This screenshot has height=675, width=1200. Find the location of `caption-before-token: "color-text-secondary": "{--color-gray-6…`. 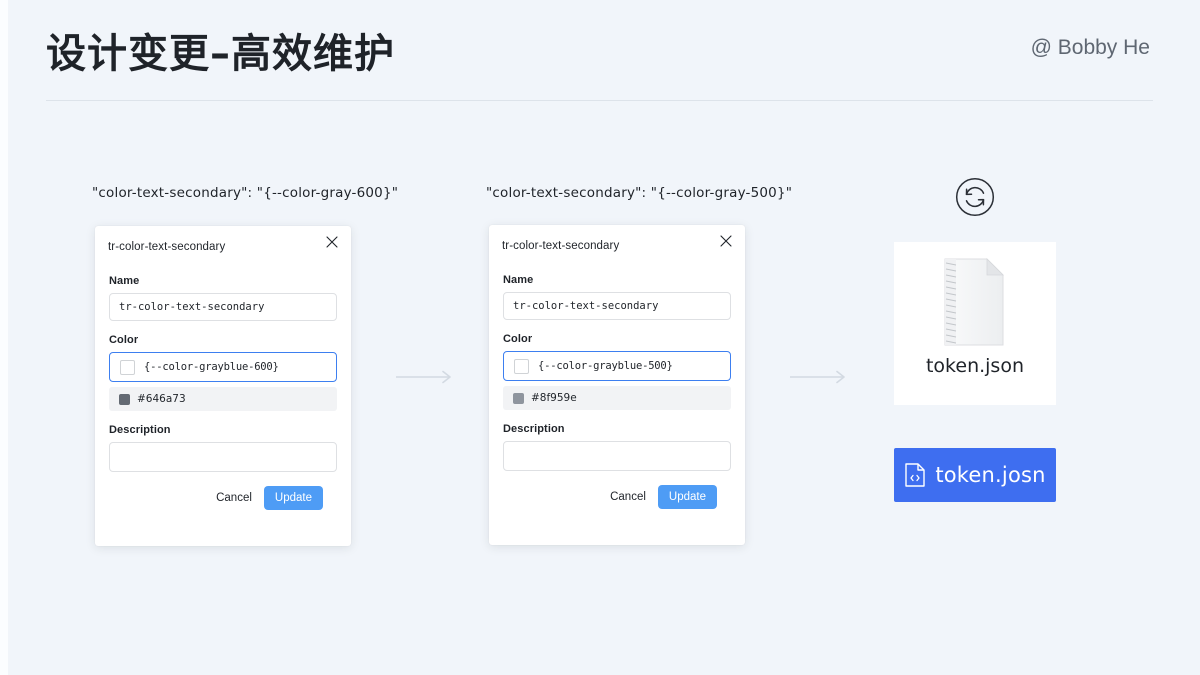

caption-before-token: "color-text-secondary": "{--color-gray-6… is located at coordinates (245, 193).